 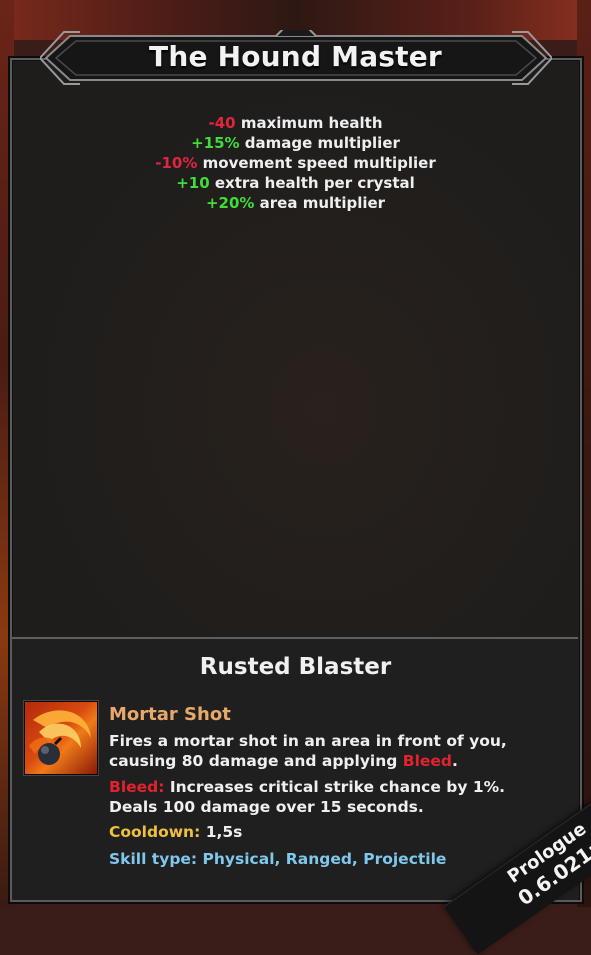 What do you see at coordinates (319, 163) in the screenshot?
I see `stat-label: movement speed multiplier` at bounding box center [319, 163].